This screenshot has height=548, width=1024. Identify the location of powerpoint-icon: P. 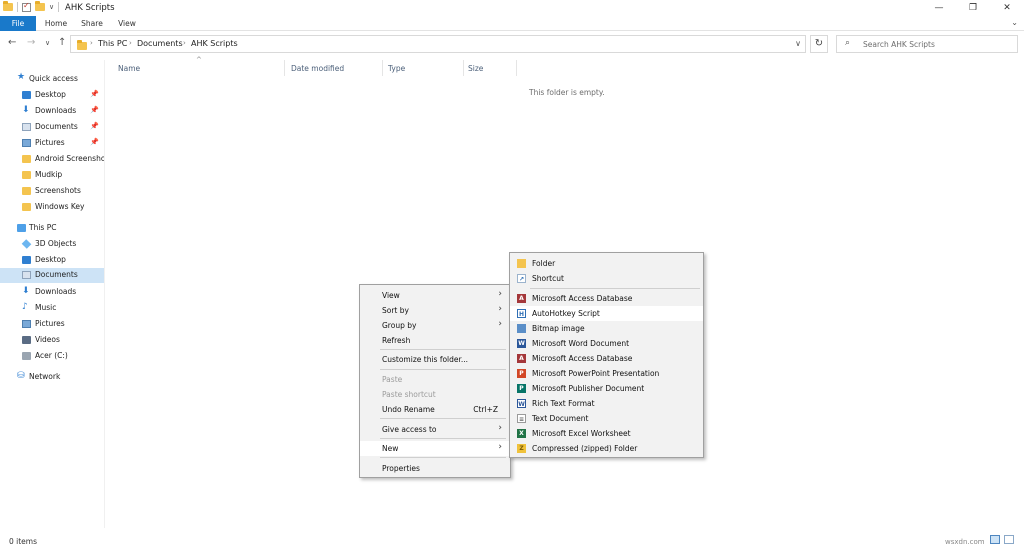
(521, 373).